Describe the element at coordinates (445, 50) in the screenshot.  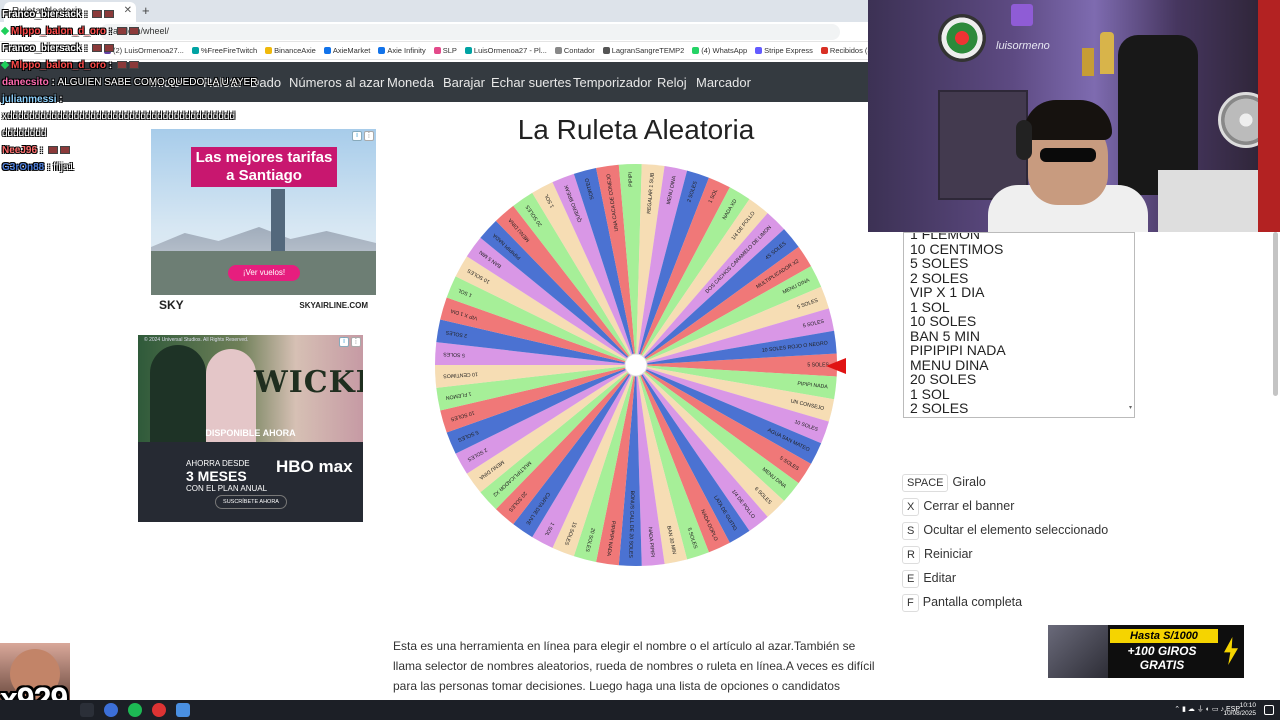
I see `bookmark-item: SLP` at that location.